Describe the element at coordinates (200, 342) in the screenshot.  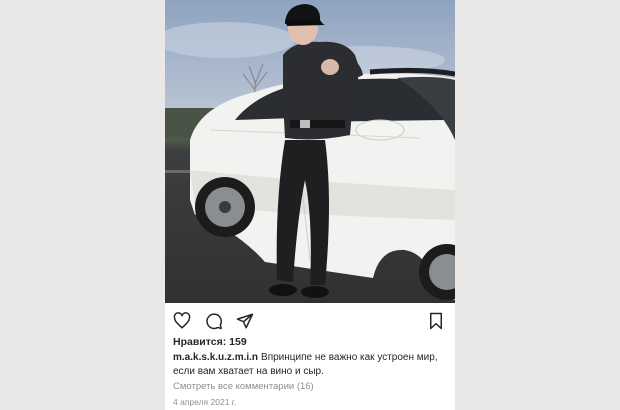
I see `likes-label: Нравится:` at that location.